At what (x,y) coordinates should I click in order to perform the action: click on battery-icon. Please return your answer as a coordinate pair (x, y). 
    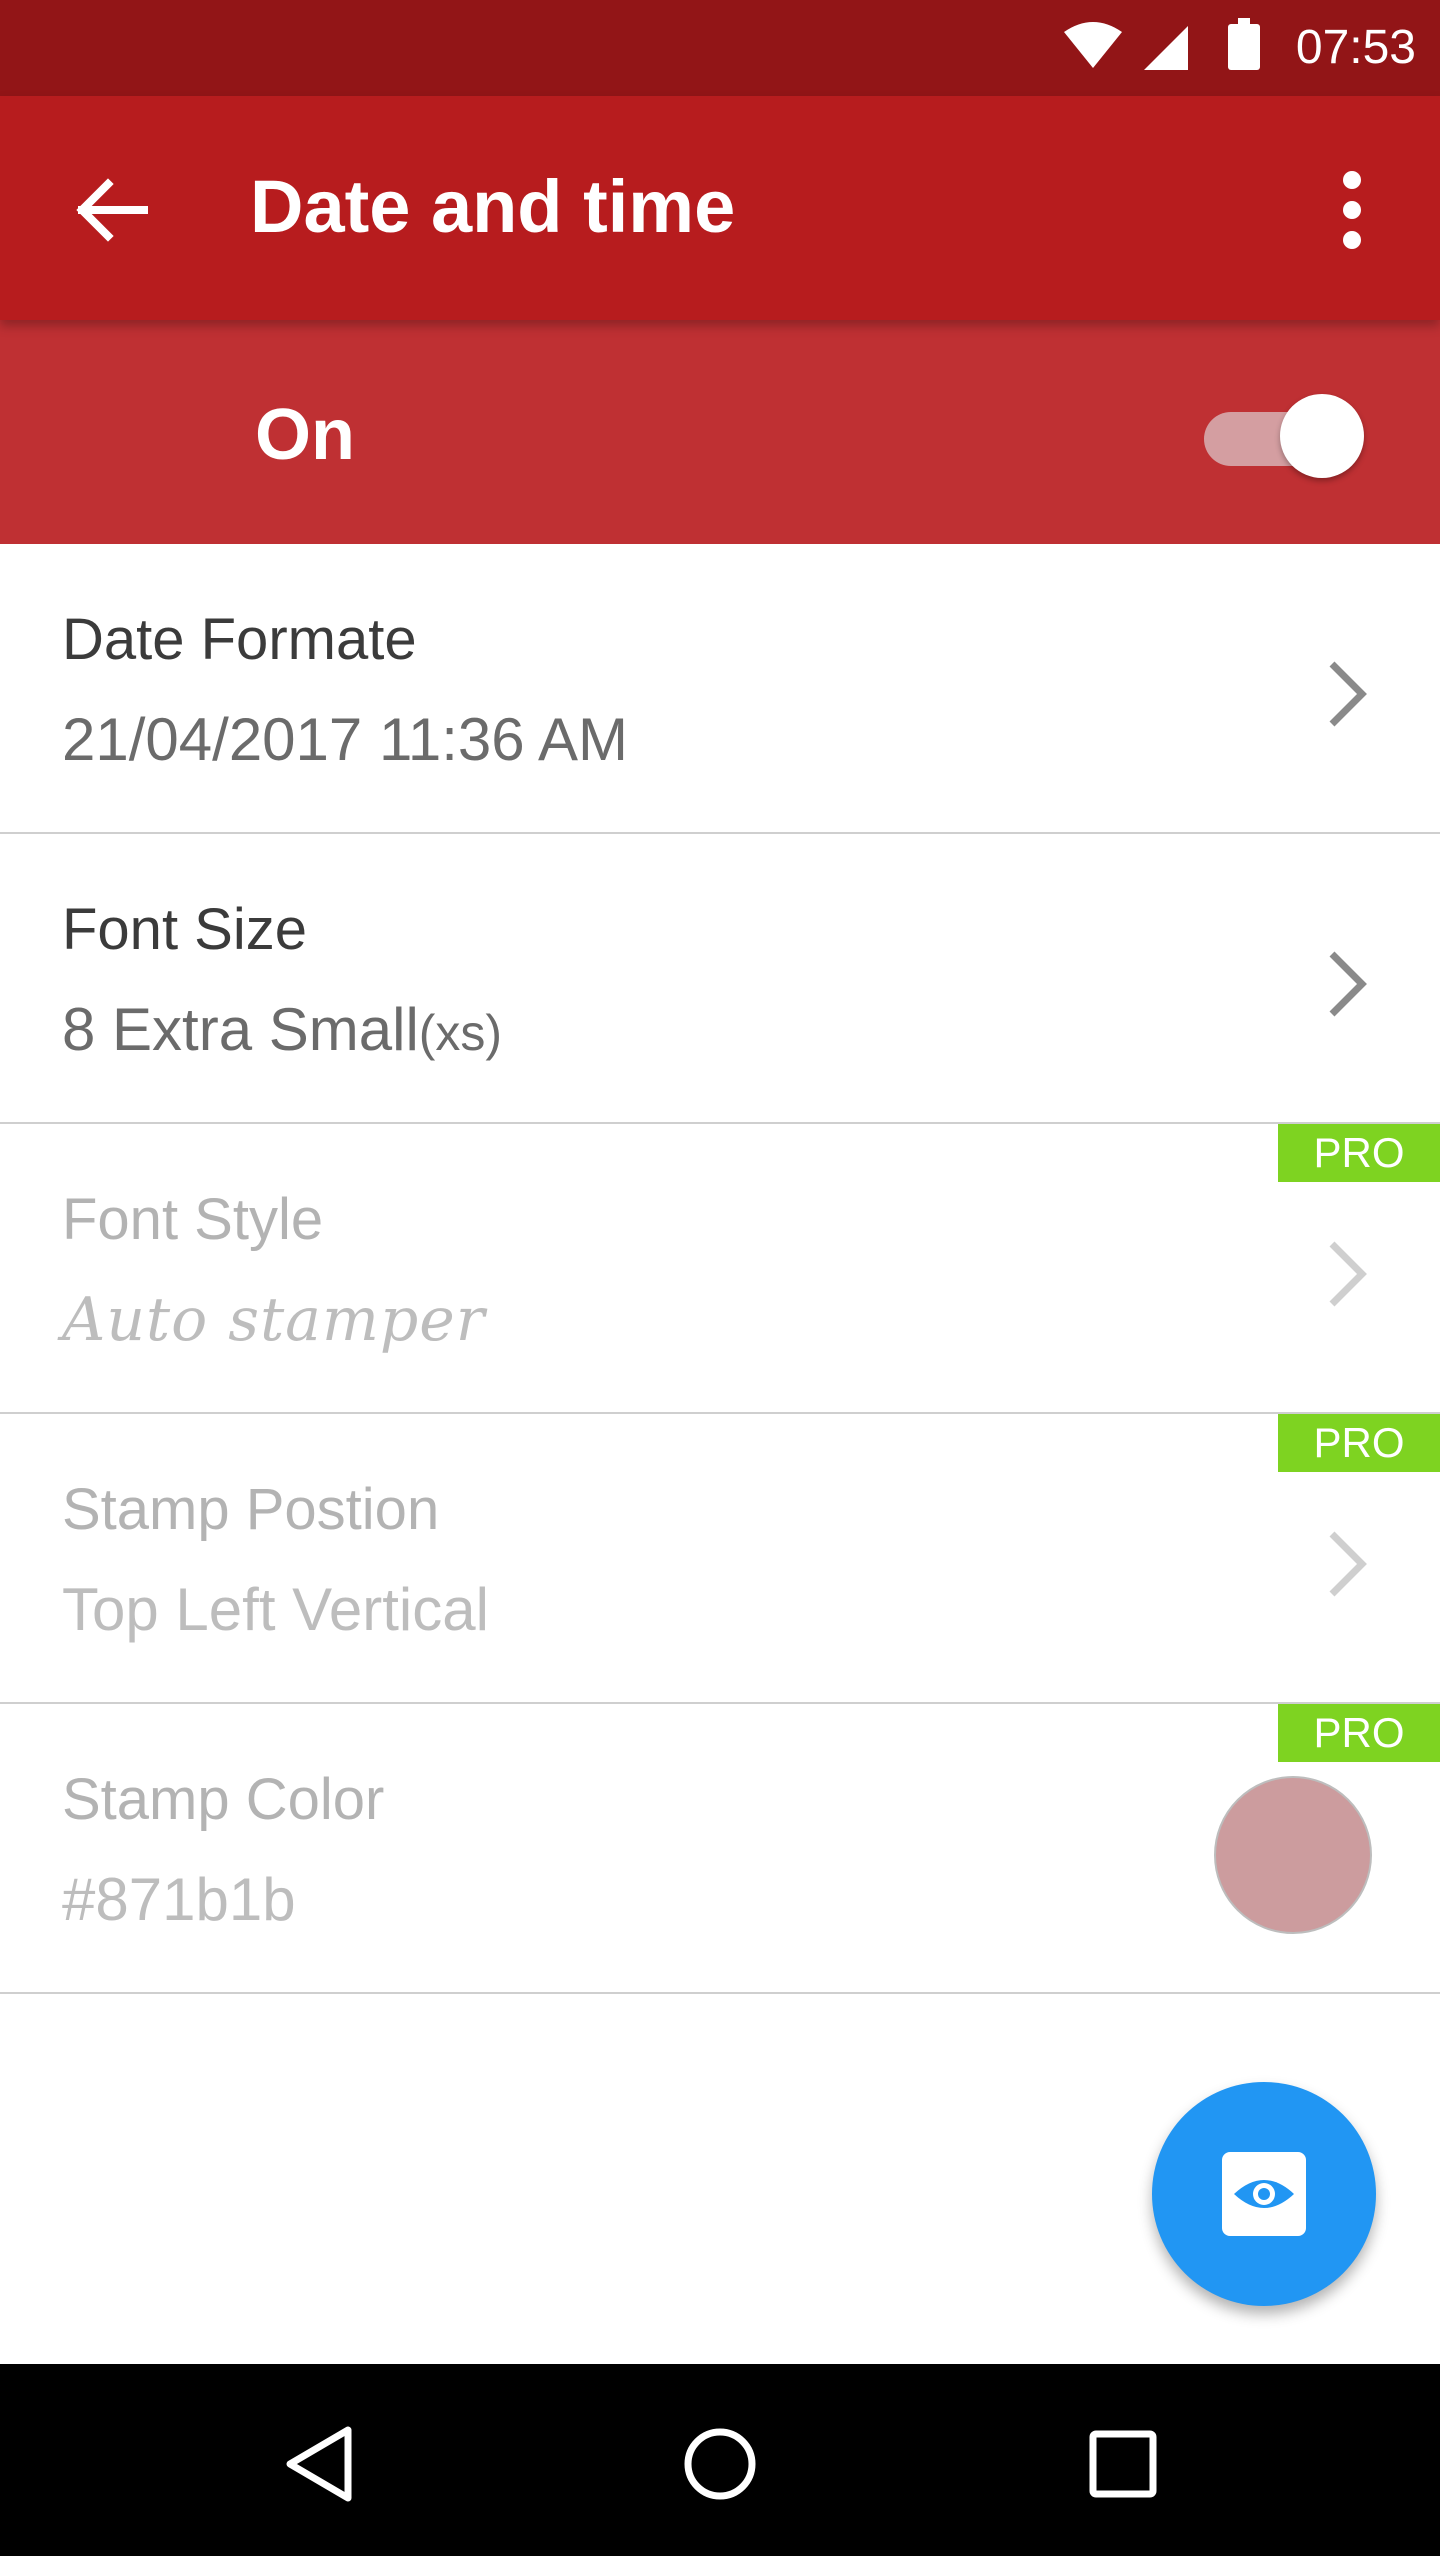
    Looking at the image, I should click on (1244, 44).